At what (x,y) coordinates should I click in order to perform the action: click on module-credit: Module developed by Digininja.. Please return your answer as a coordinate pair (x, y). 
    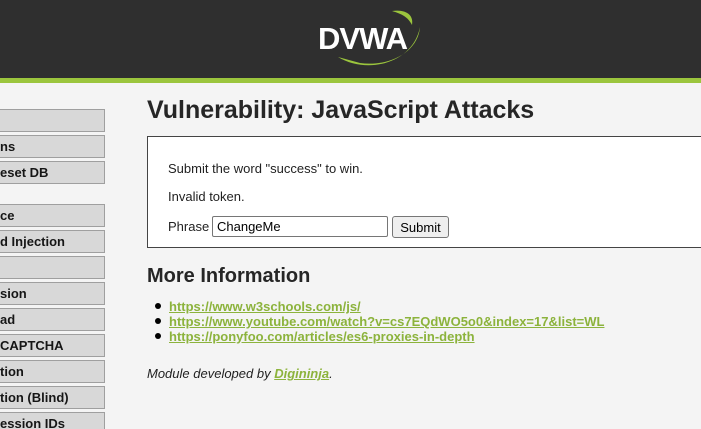
    Looking at the image, I should click on (240, 373).